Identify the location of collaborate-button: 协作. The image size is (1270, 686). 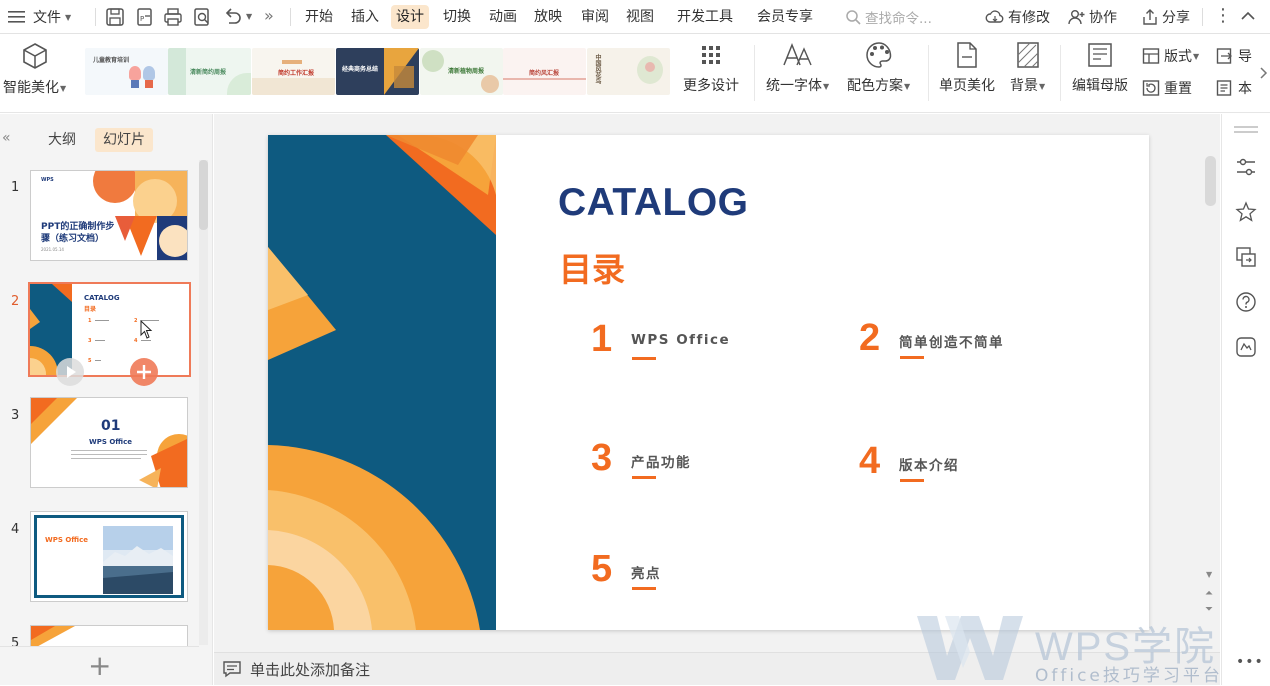
(1092, 17).